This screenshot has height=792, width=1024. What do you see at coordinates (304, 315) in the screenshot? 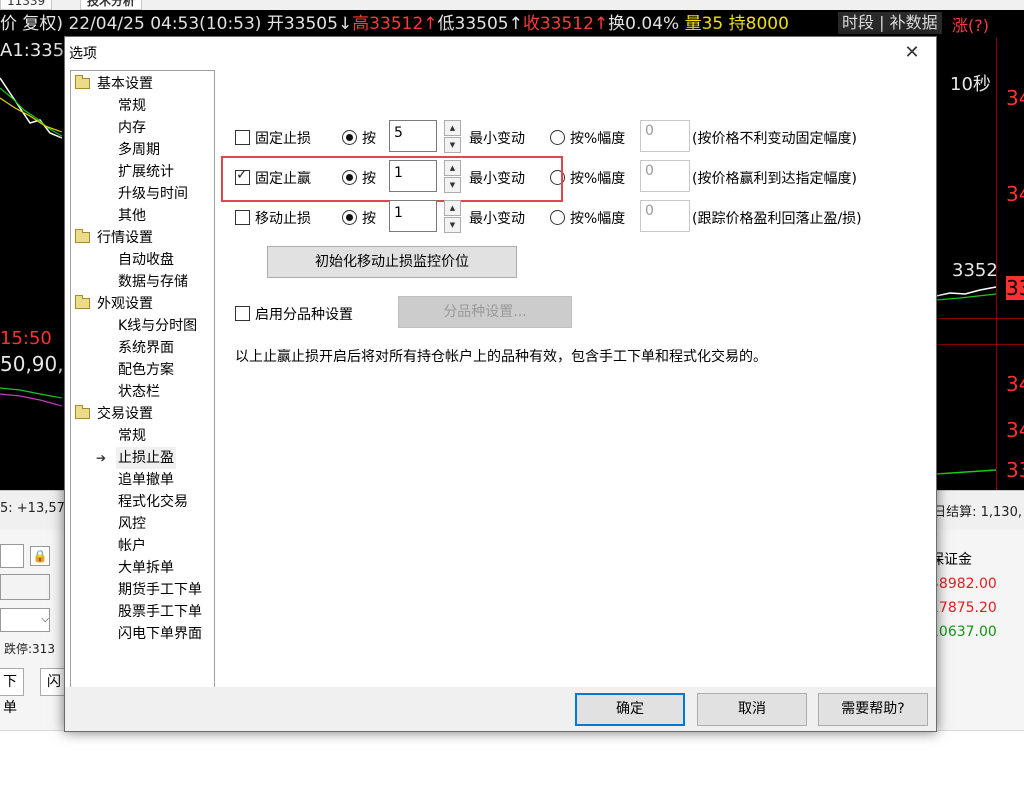
I see `per-symbol-label: 启用分品种设置` at bounding box center [304, 315].